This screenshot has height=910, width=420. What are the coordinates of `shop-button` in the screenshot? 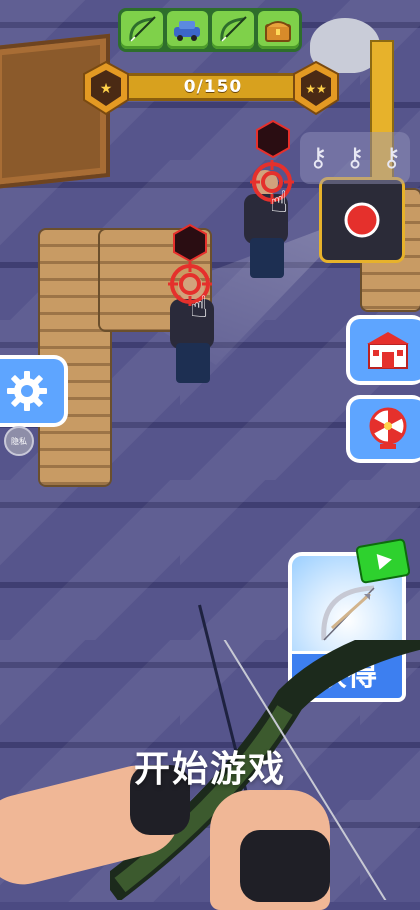 It's located at (383, 350).